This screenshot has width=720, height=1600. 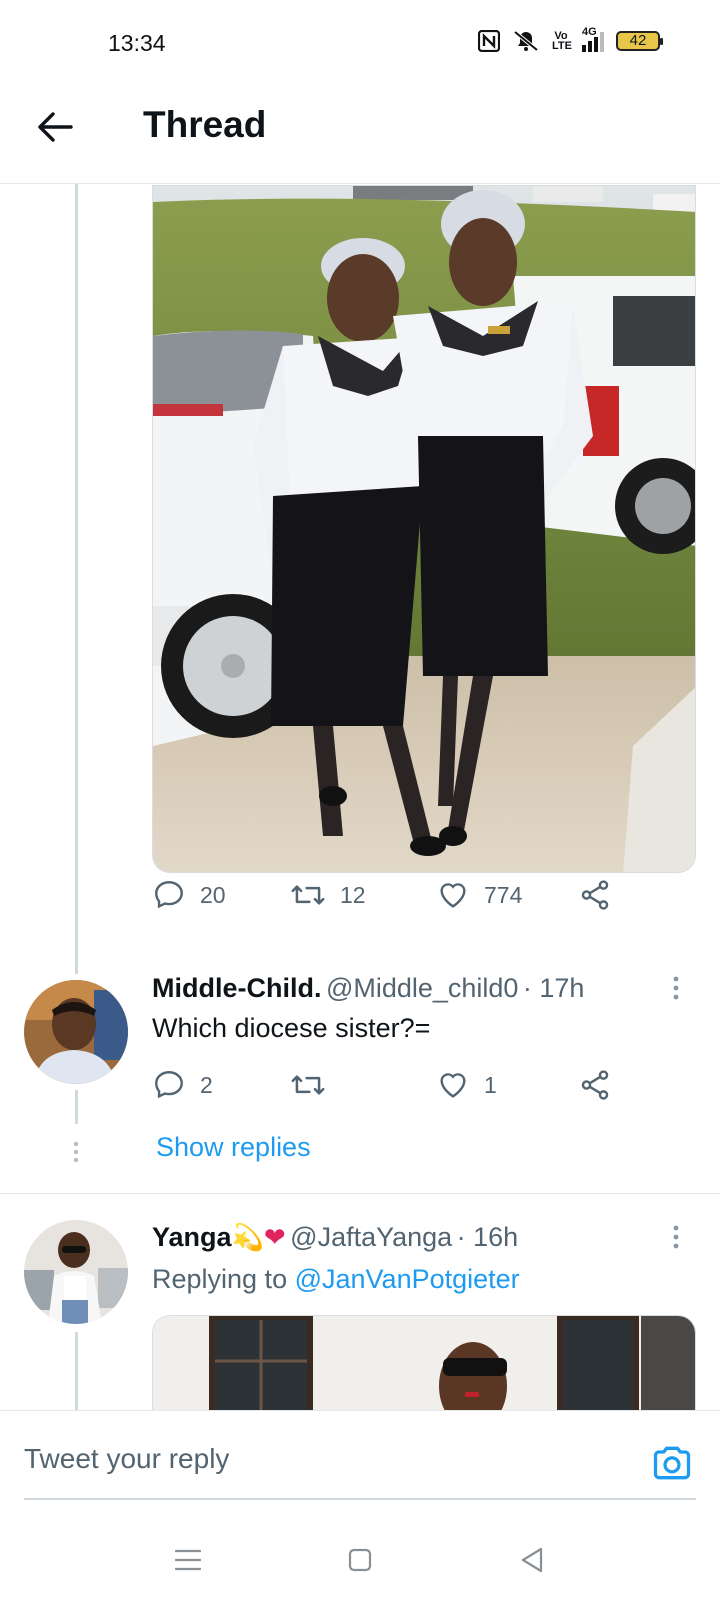 What do you see at coordinates (424, 1362) in the screenshot?
I see `tweet-photo` at bounding box center [424, 1362].